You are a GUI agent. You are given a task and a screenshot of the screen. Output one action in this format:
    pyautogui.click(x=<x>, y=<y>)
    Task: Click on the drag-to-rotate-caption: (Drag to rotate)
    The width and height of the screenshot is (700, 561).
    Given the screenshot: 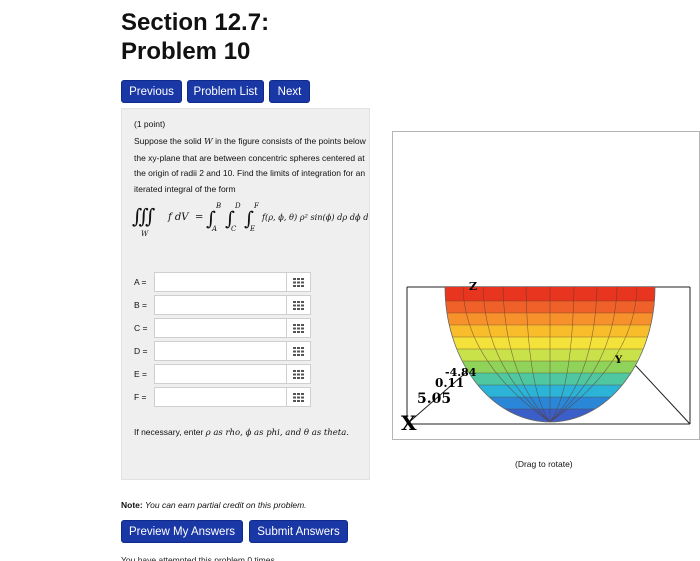 What is the action you would take?
    pyautogui.click(x=544, y=464)
    